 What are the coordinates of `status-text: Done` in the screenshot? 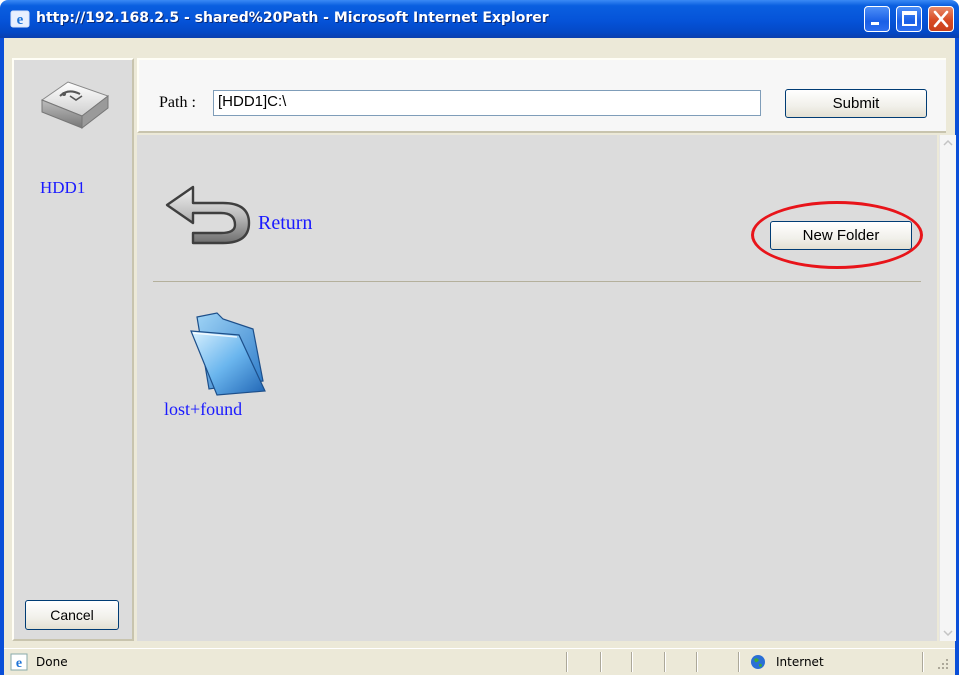 It's located at (52, 662).